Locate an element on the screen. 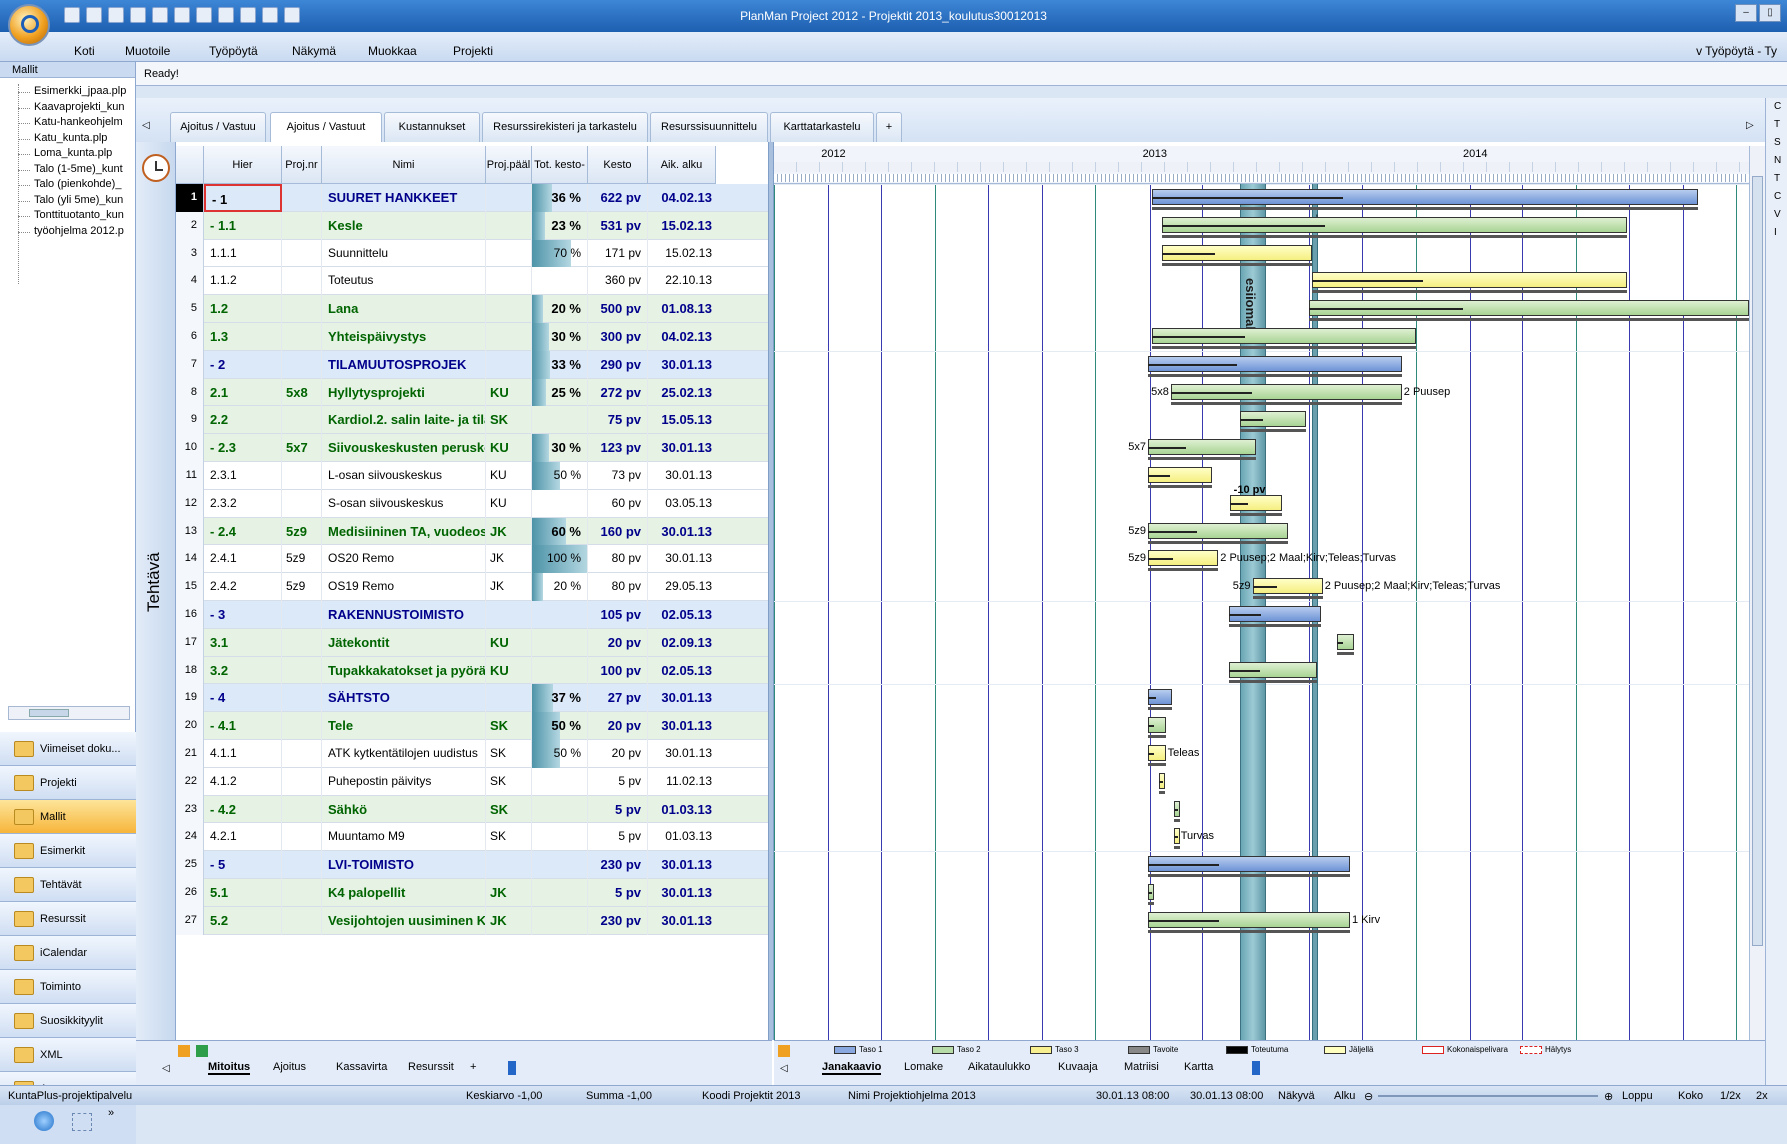  col-header-alku: Aik. alku is located at coordinates (682, 165).